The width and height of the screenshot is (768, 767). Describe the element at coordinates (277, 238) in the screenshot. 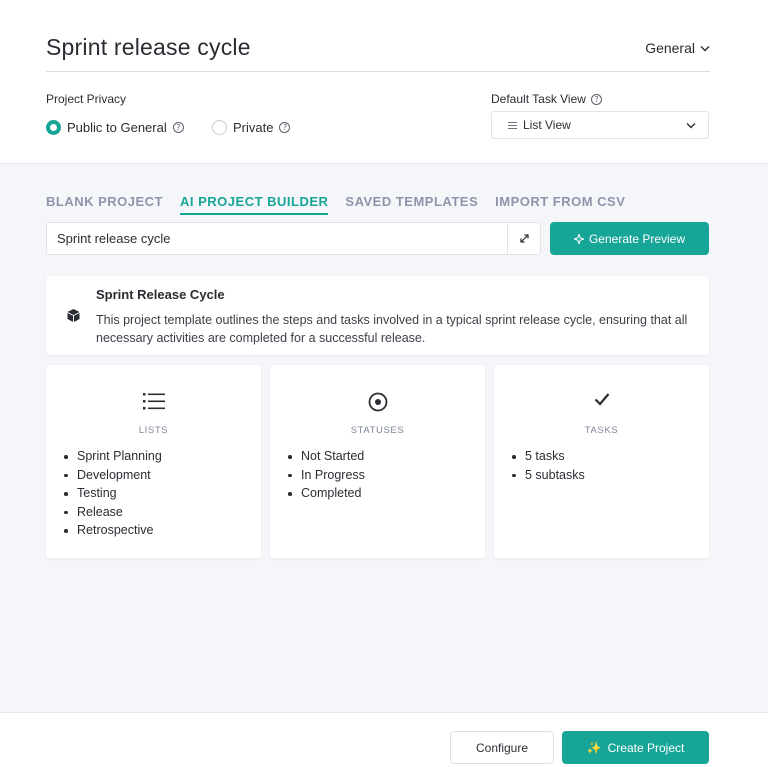

I see `prompt-input` at that location.